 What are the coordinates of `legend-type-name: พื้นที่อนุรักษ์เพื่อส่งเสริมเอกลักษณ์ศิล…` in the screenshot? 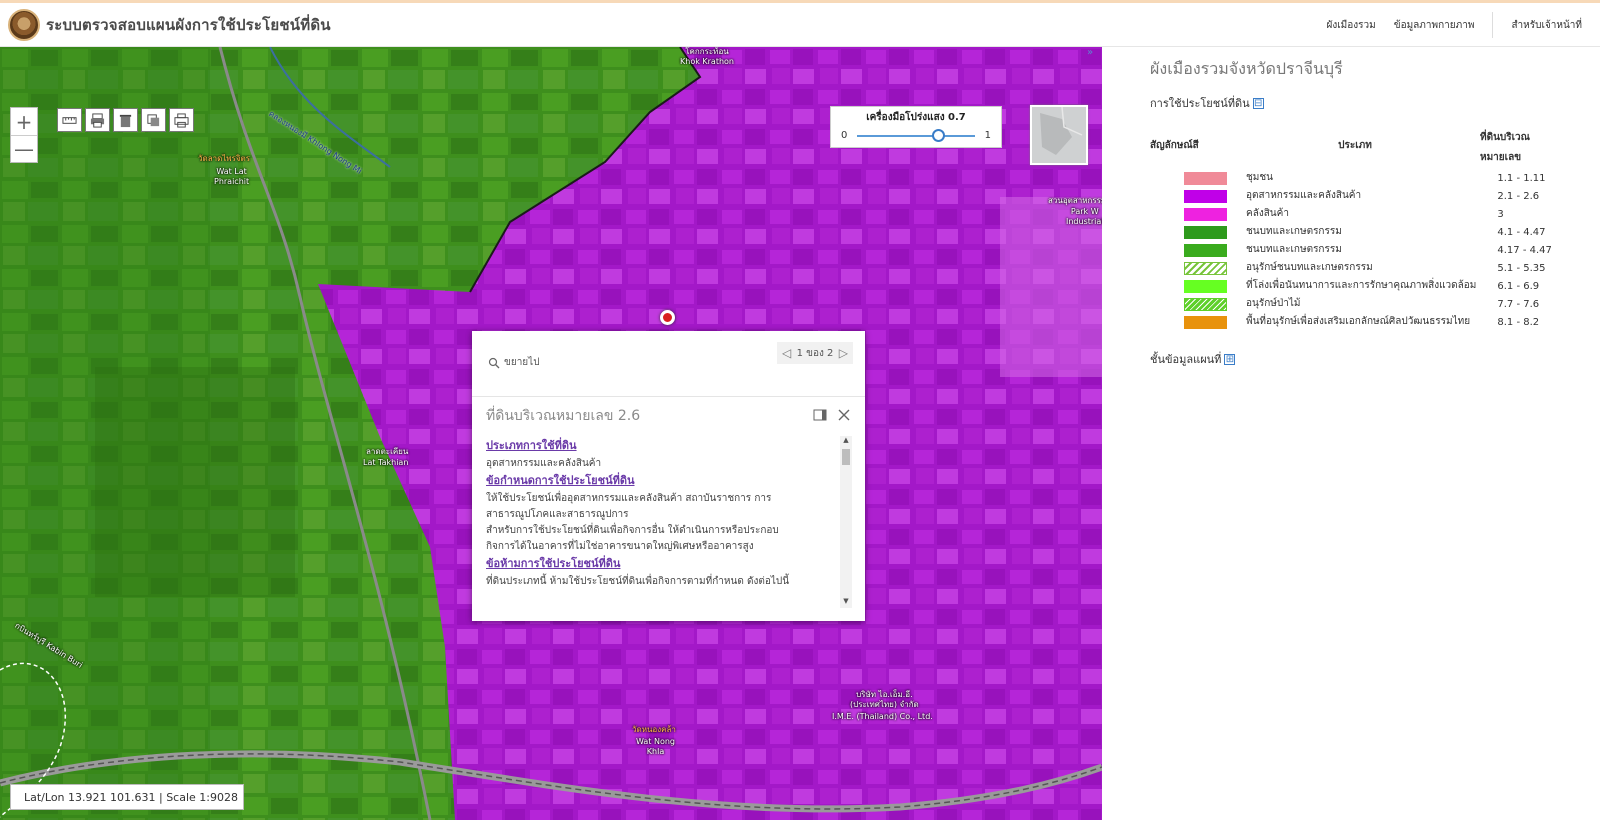 It's located at (1358, 321).